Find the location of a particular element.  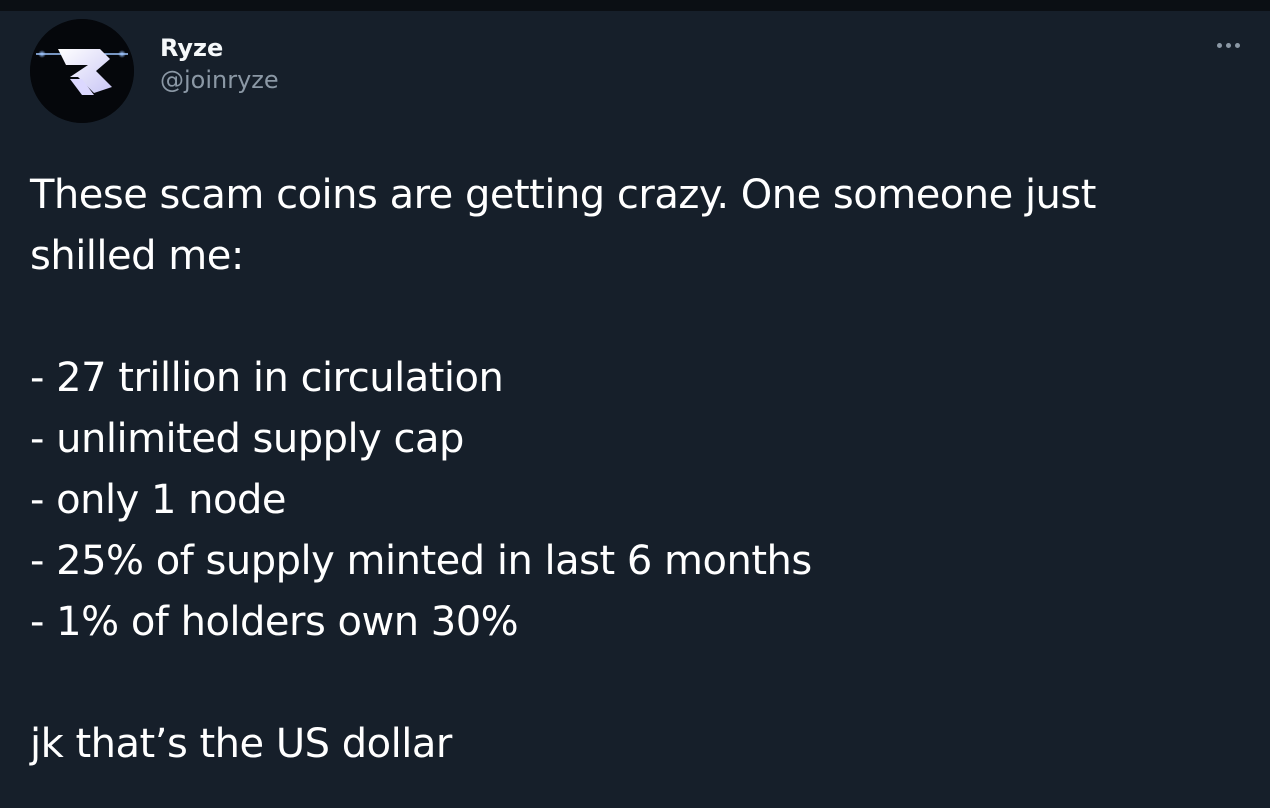

ryze-logo-icon is located at coordinates (82, 71).